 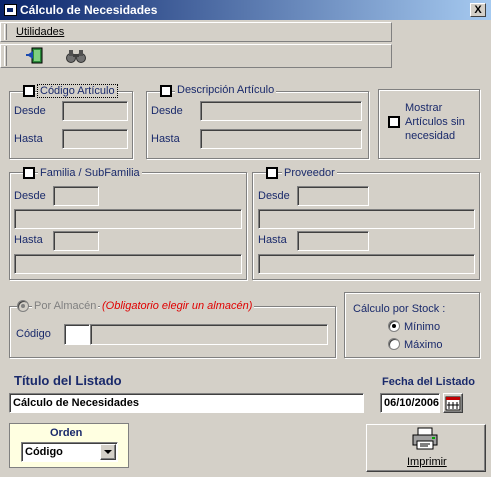 I want to click on codigo-hasta-label: Hasta, so click(x=28, y=139).